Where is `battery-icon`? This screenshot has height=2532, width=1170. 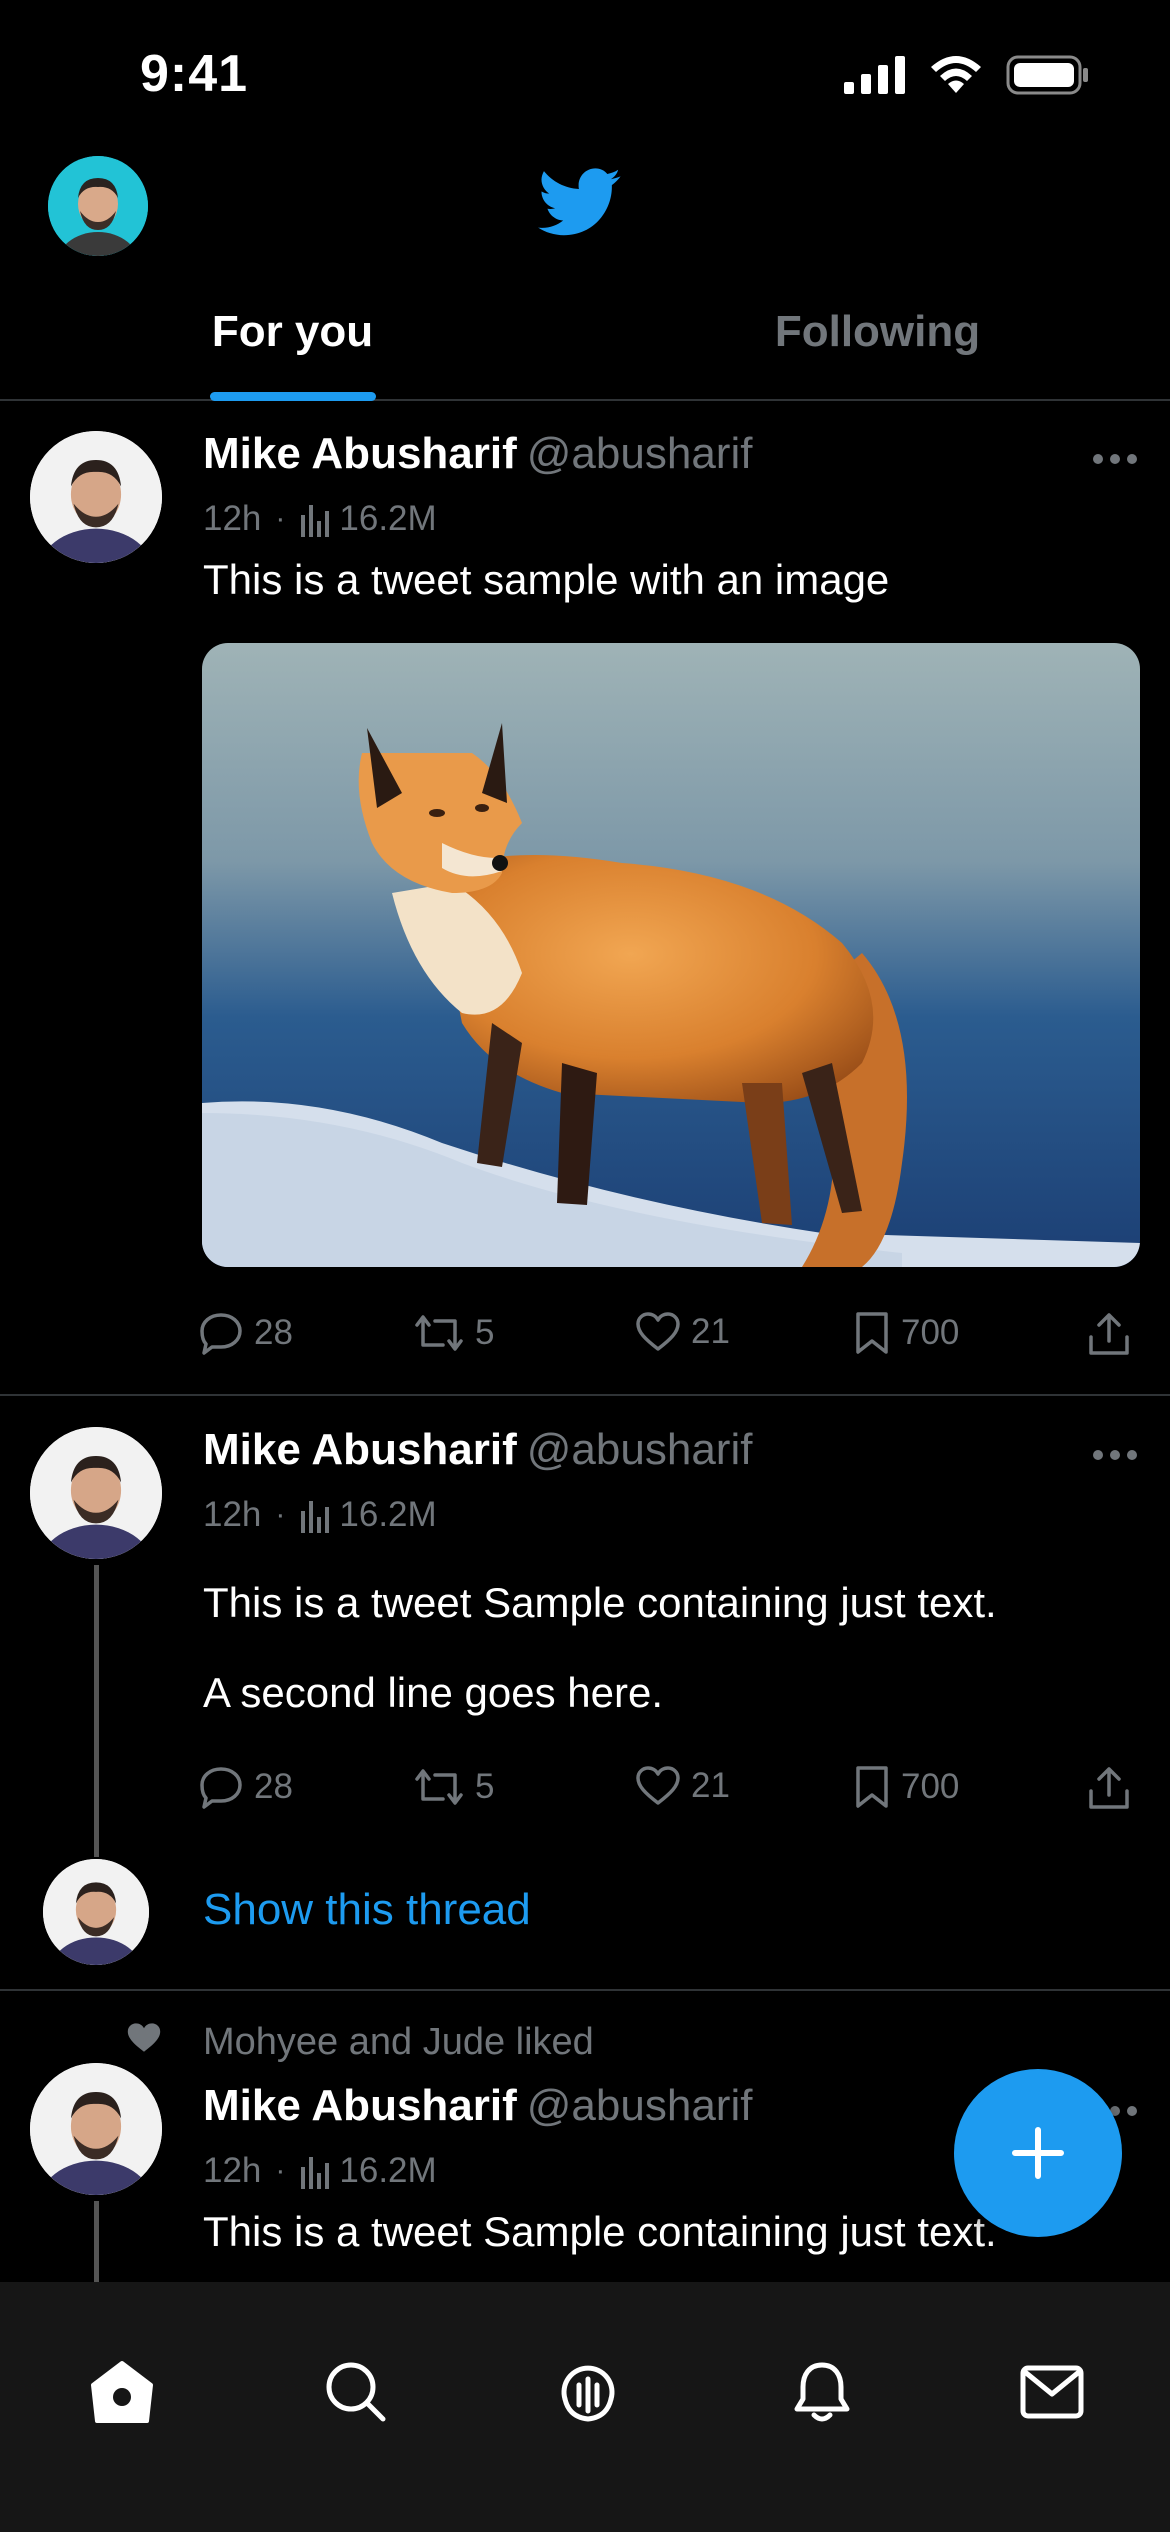
battery-icon is located at coordinates (1047, 75).